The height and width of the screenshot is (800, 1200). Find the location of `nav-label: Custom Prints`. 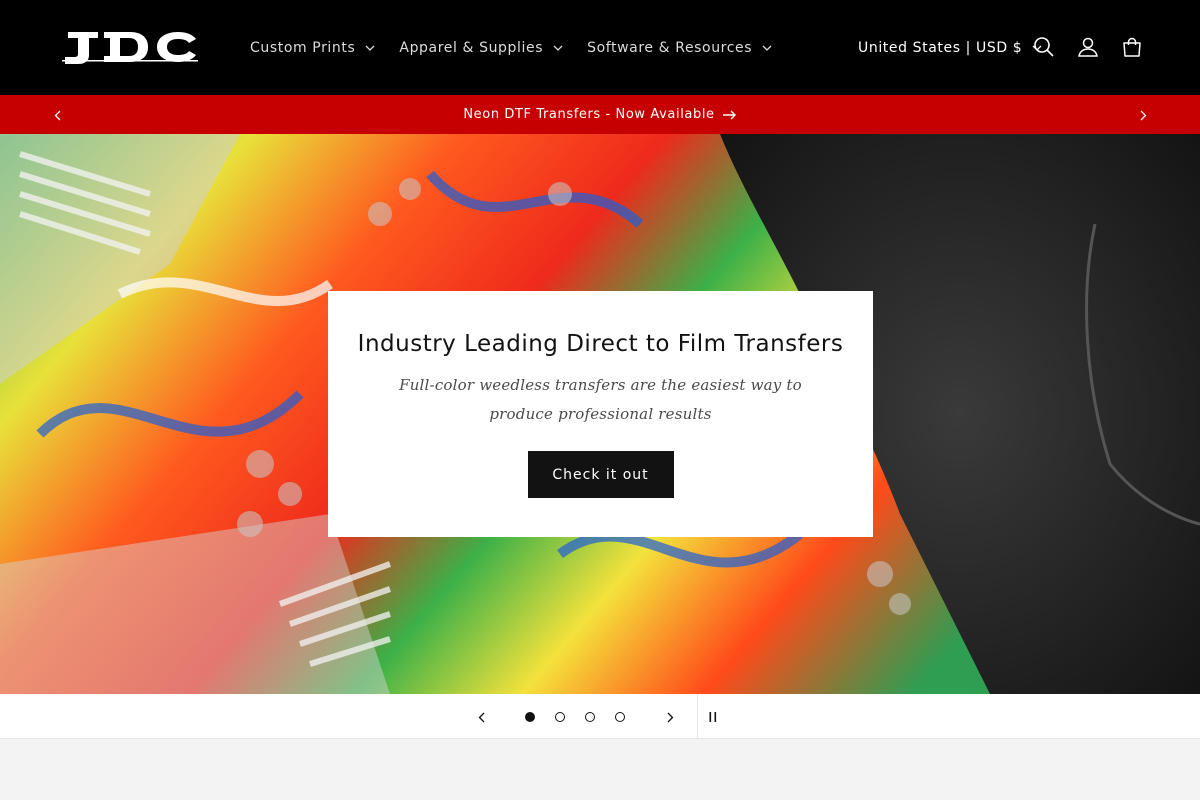

nav-label: Custom Prints is located at coordinates (303, 47).